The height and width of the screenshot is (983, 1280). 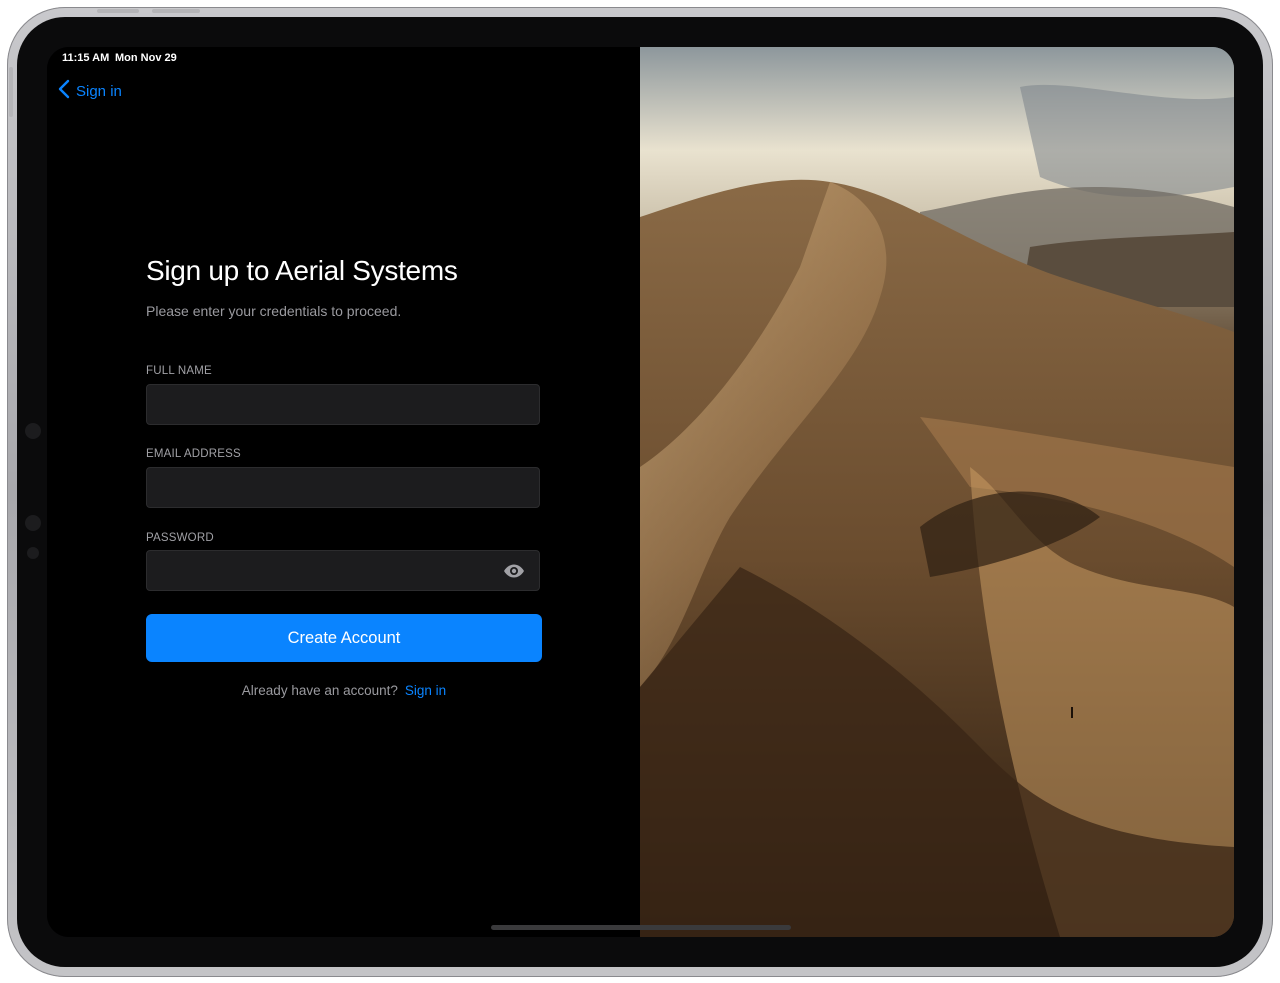 What do you see at coordinates (319, 690) in the screenshot?
I see `signin-prompt-text: Already have an account?` at bounding box center [319, 690].